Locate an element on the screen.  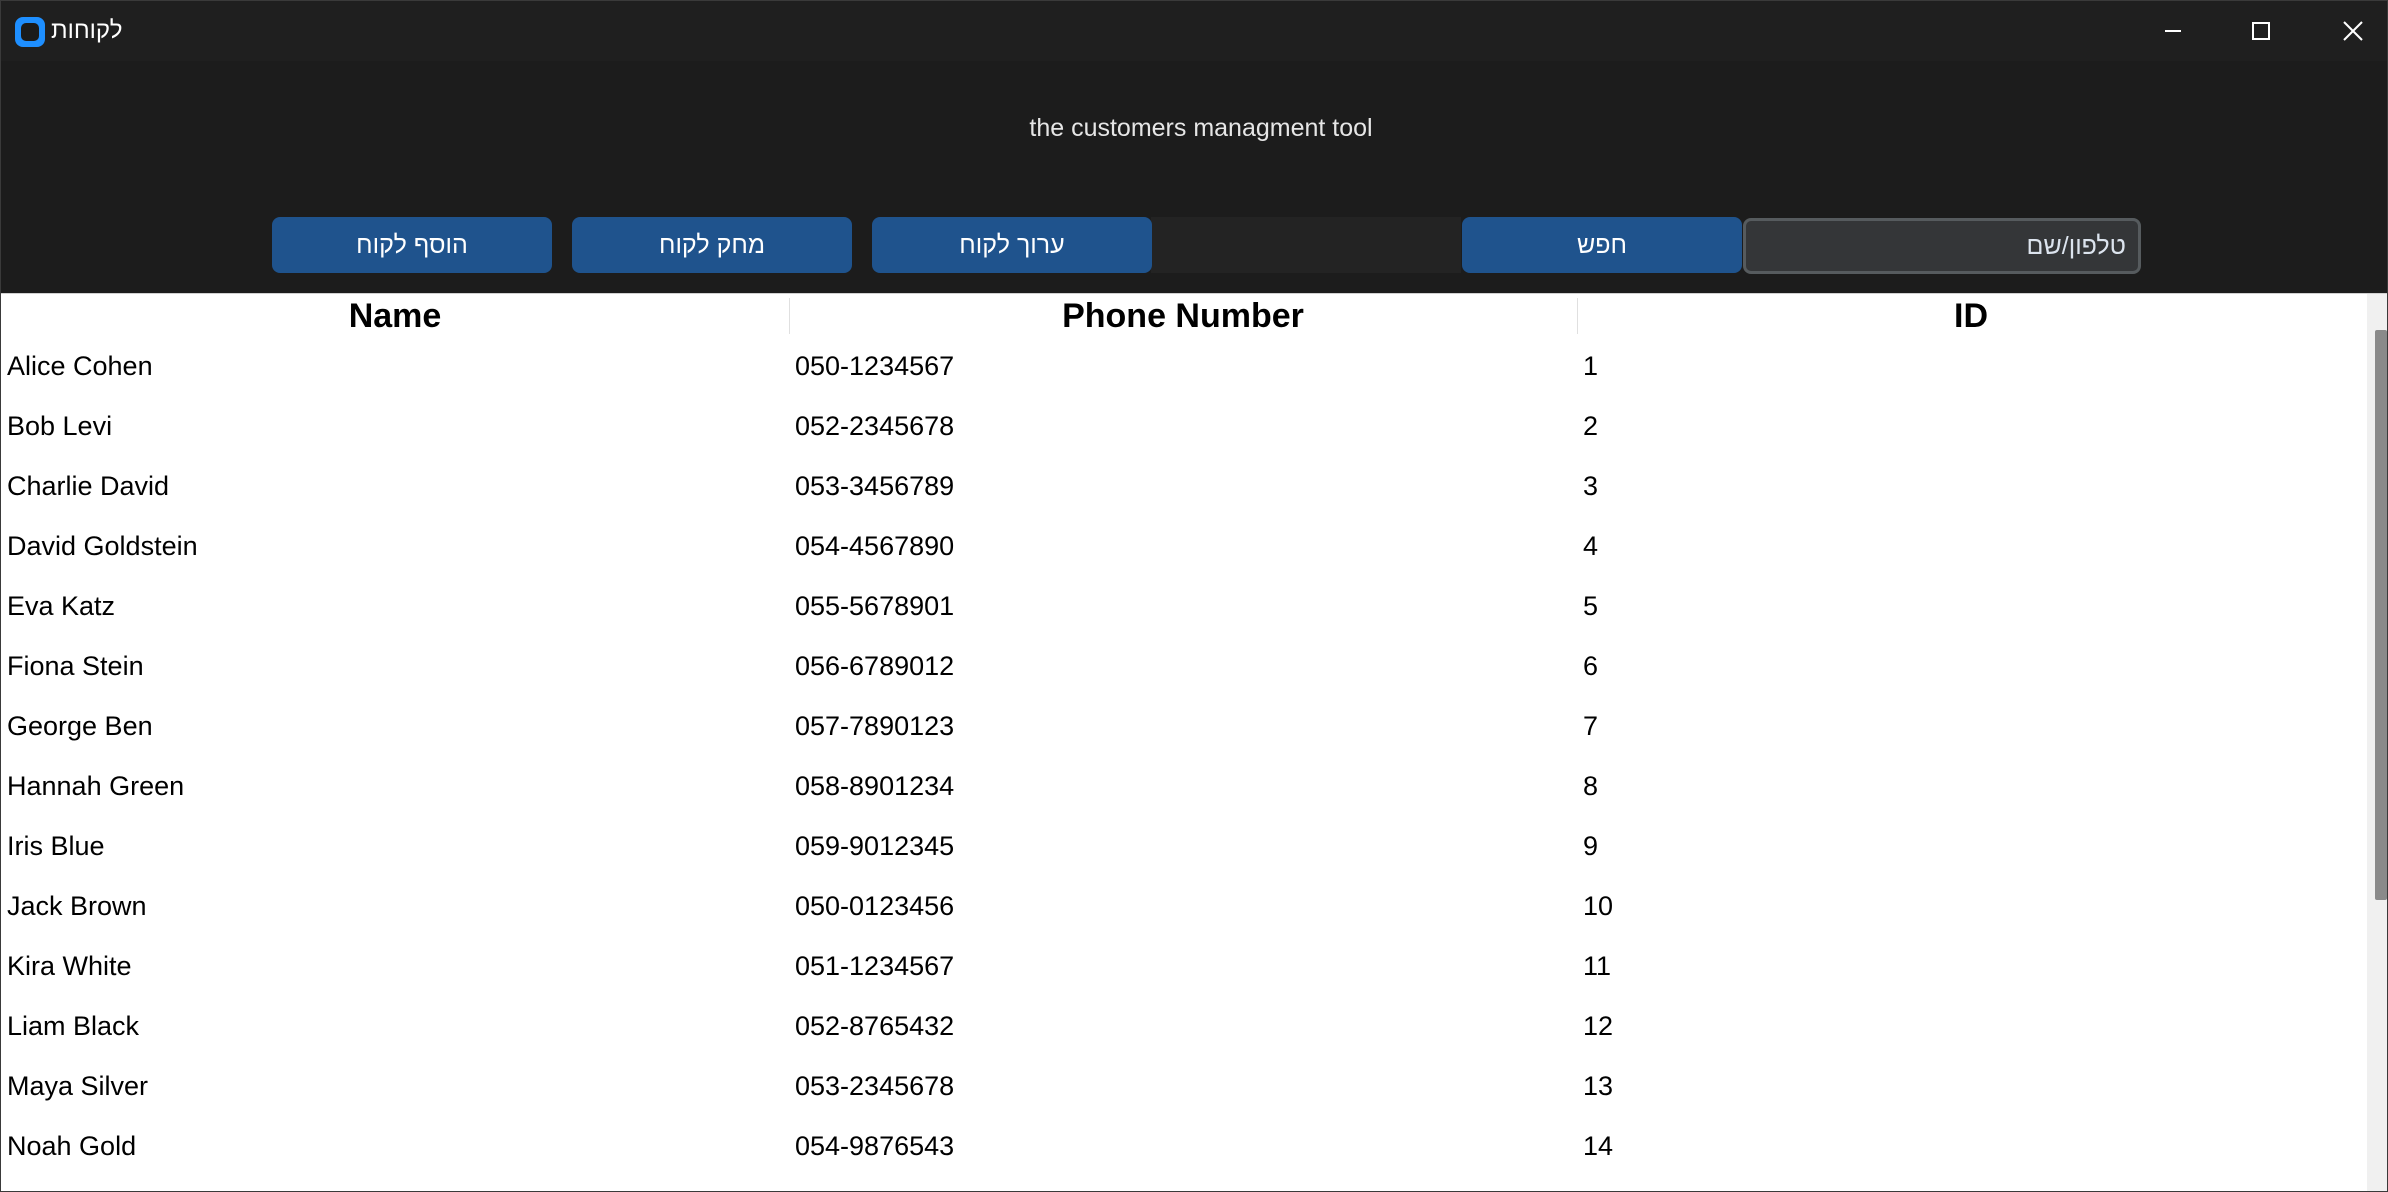
cell-phone: 056-6789012 is located at coordinates (875, 666).